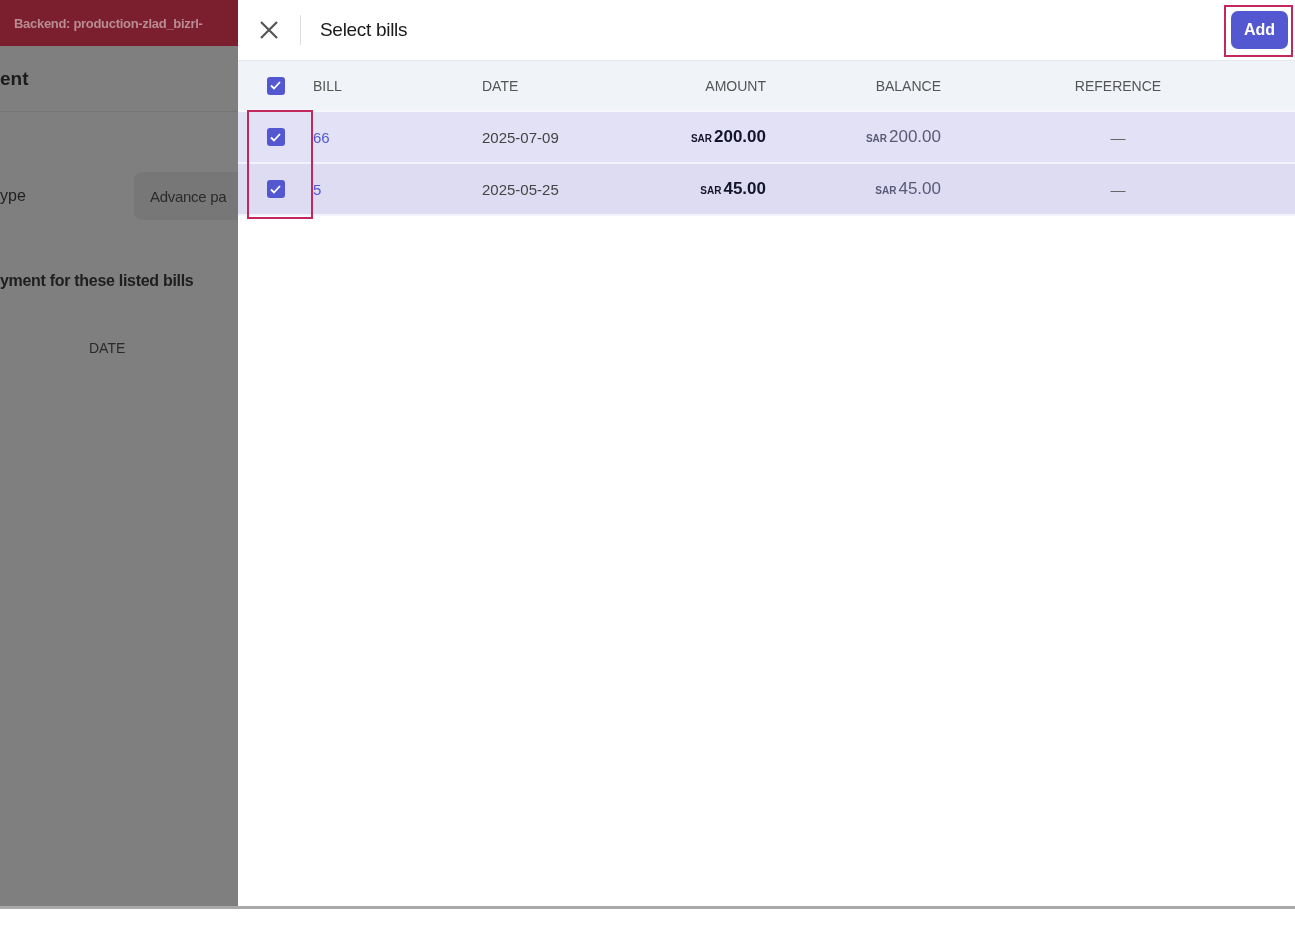 This screenshot has height=940, width=1295. Describe the element at coordinates (14, 78) in the screenshot. I see `page-heading: ent` at that location.